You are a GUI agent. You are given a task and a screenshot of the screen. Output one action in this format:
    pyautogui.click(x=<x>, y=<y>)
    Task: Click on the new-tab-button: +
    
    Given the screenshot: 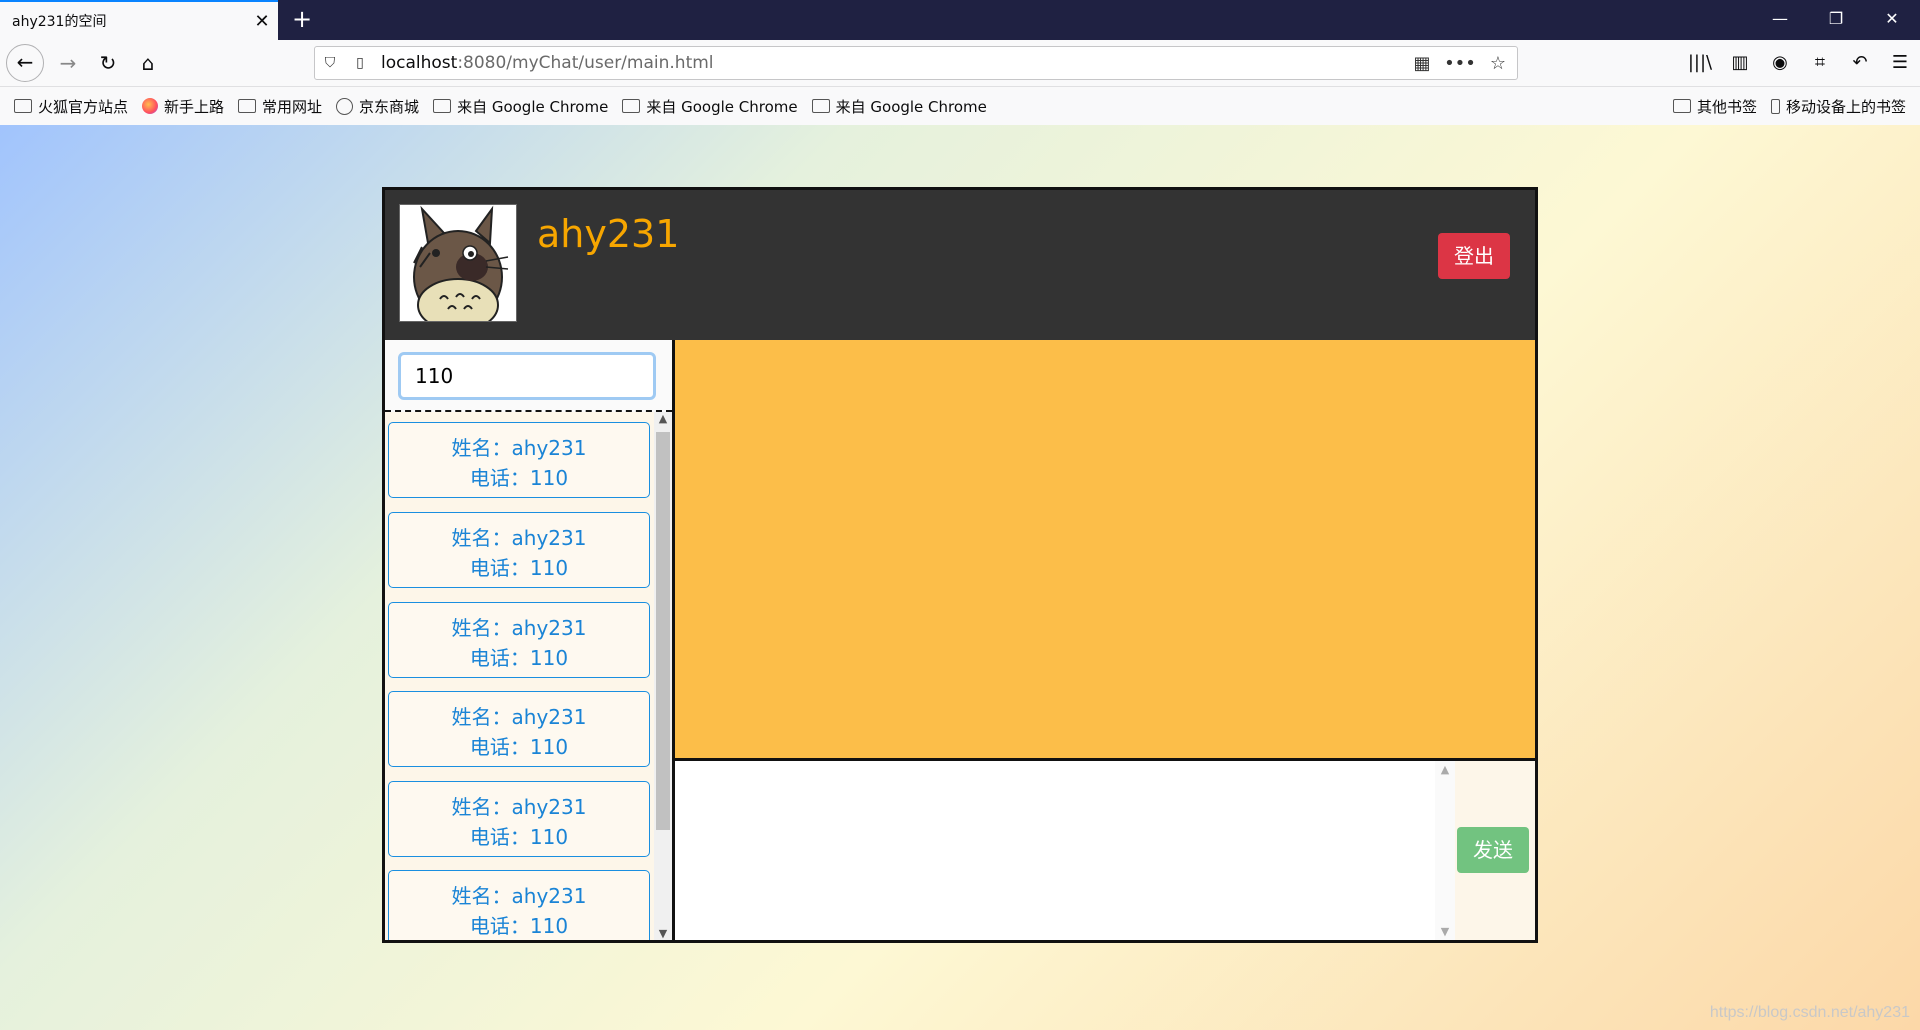 What is the action you would take?
    pyautogui.click(x=302, y=20)
    